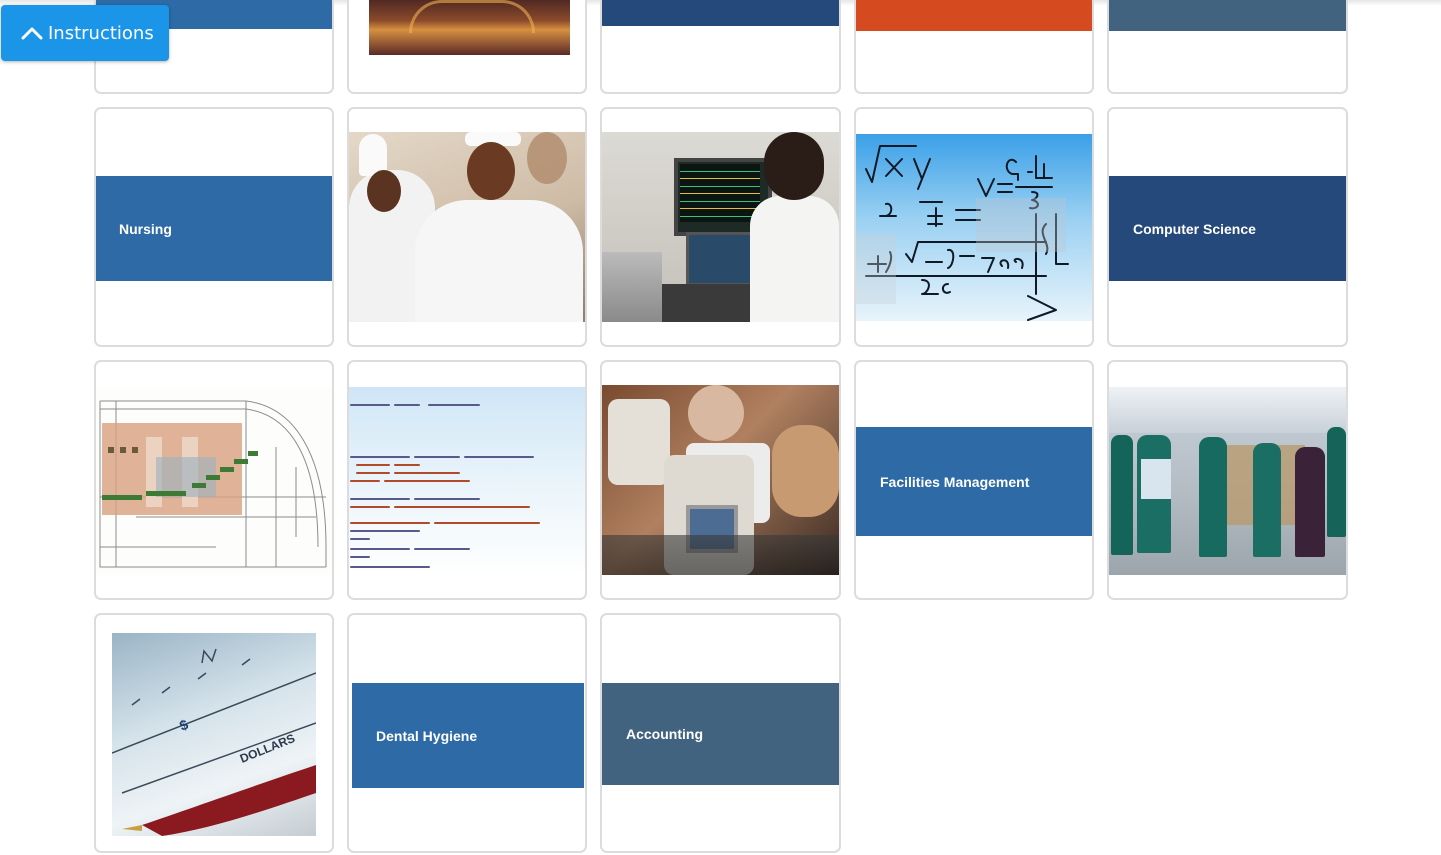  I want to click on photo-chefs, so click(467, 227).